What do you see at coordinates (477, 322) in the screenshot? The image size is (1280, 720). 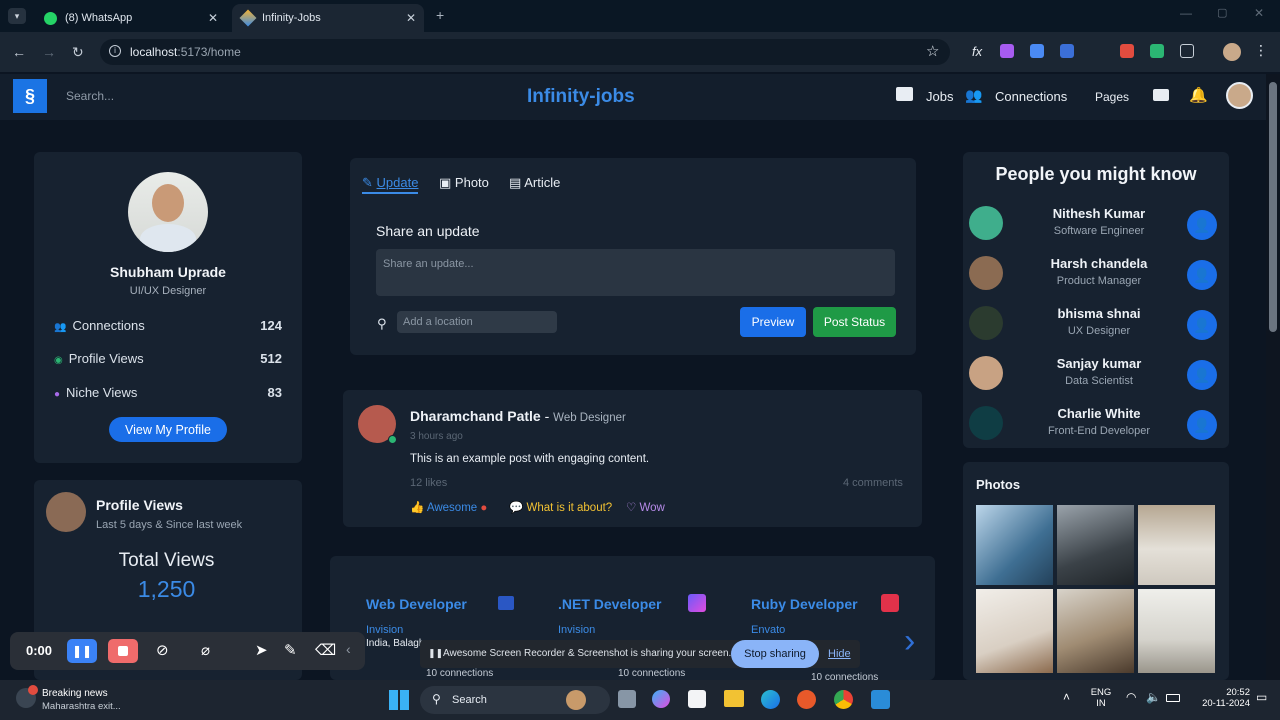 I see `location-input: Add a location` at bounding box center [477, 322].